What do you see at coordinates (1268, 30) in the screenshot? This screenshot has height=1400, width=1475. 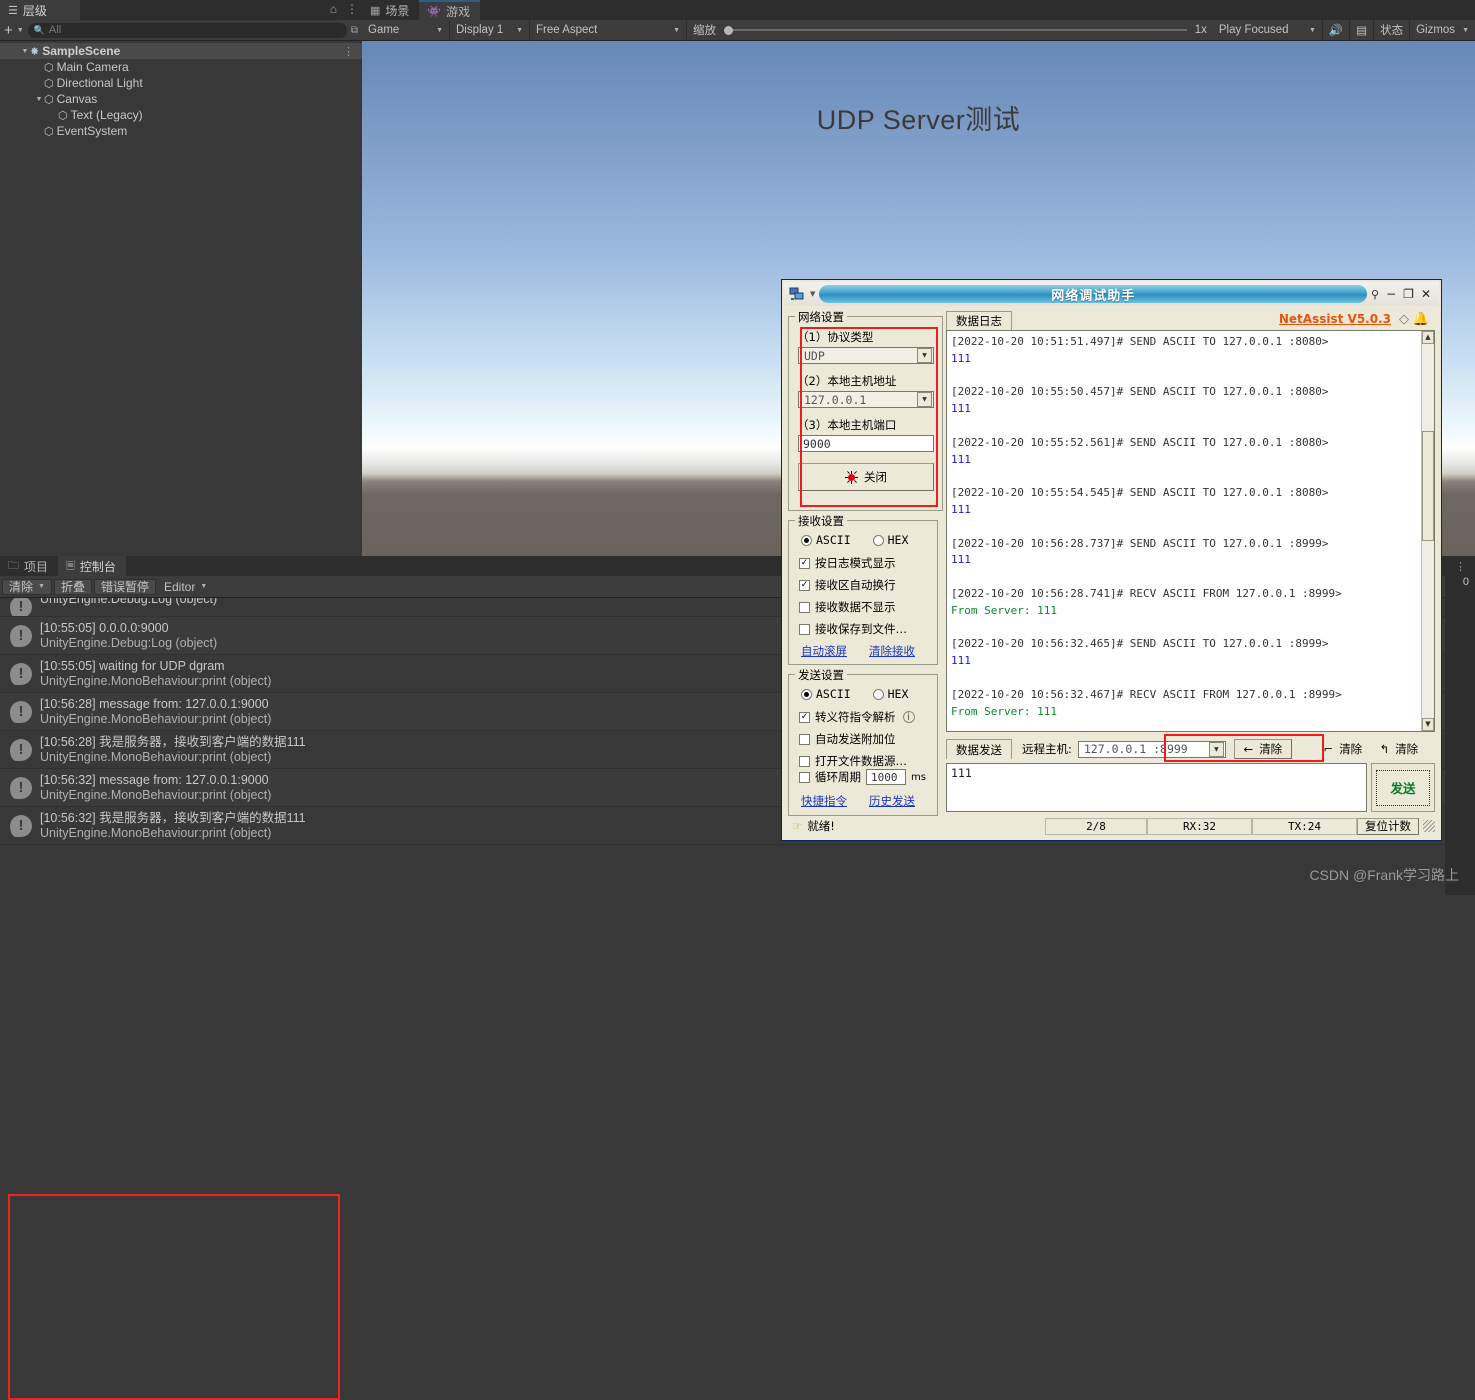 I see `play-focused-dropdown: Play Focused ▼` at bounding box center [1268, 30].